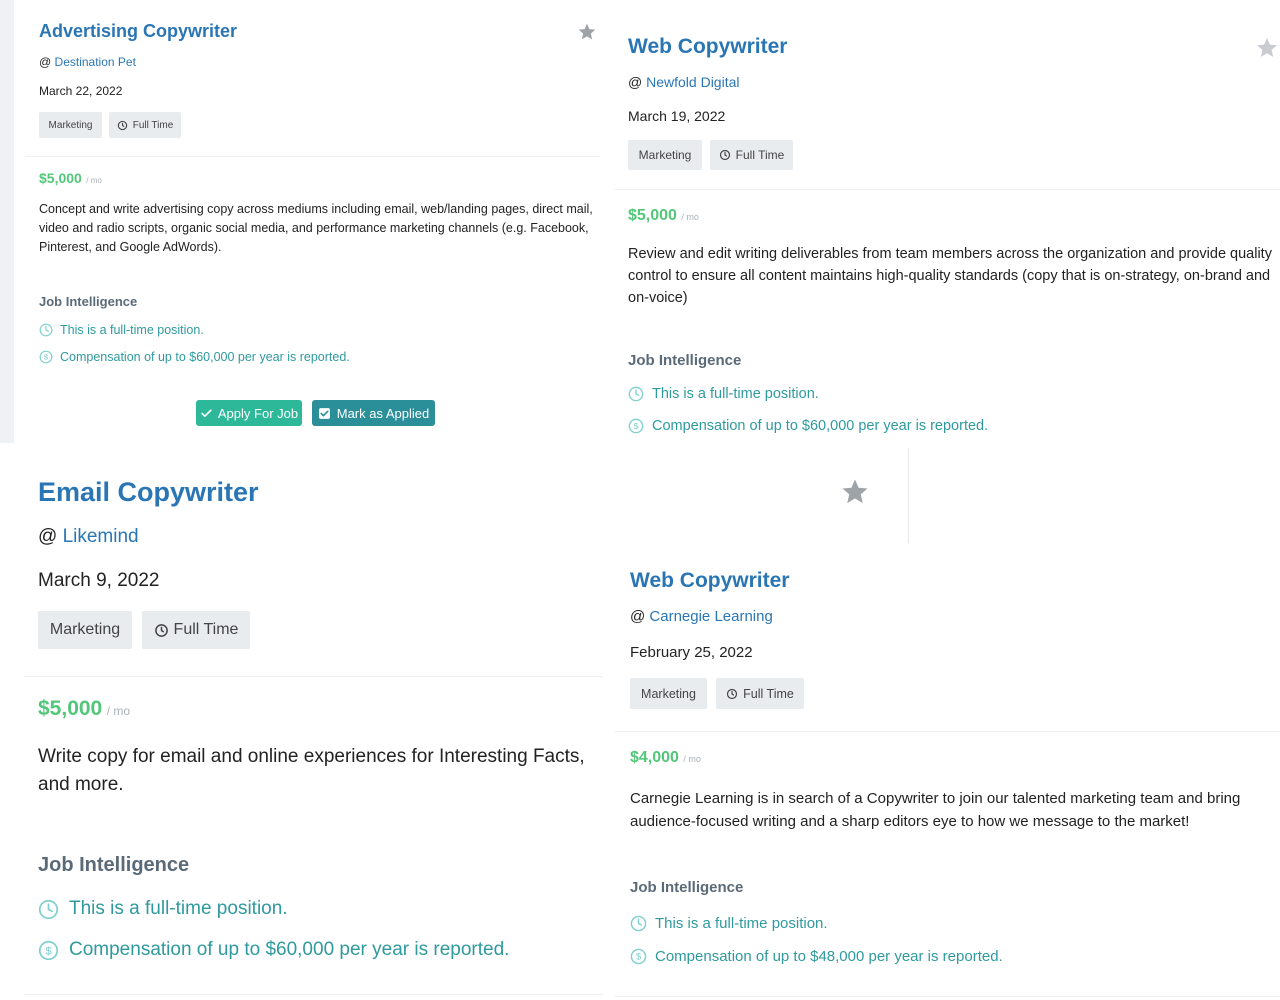  Describe the element at coordinates (206, 412) in the screenshot. I see `check-icon` at that location.